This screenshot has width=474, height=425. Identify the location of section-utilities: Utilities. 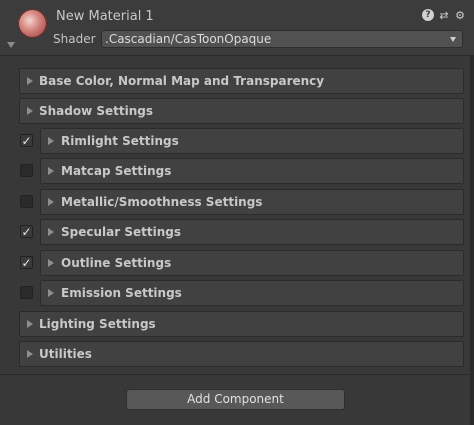
(241, 354).